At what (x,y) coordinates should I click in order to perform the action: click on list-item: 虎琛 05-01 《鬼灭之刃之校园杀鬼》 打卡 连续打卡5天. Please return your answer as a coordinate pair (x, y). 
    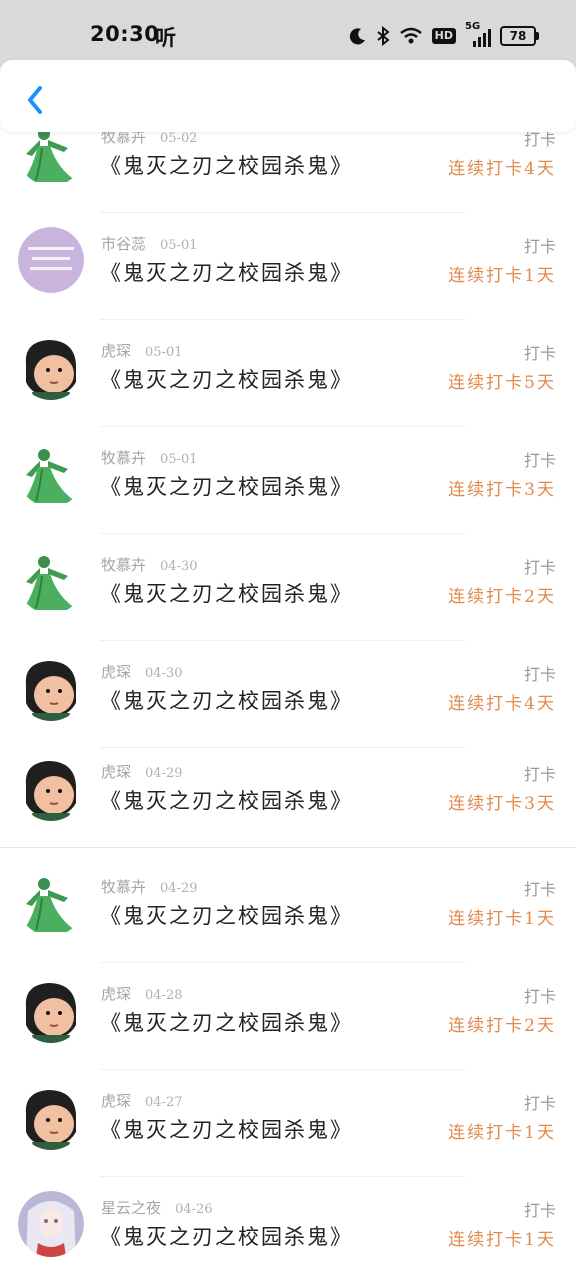
    Looking at the image, I should click on (288, 373).